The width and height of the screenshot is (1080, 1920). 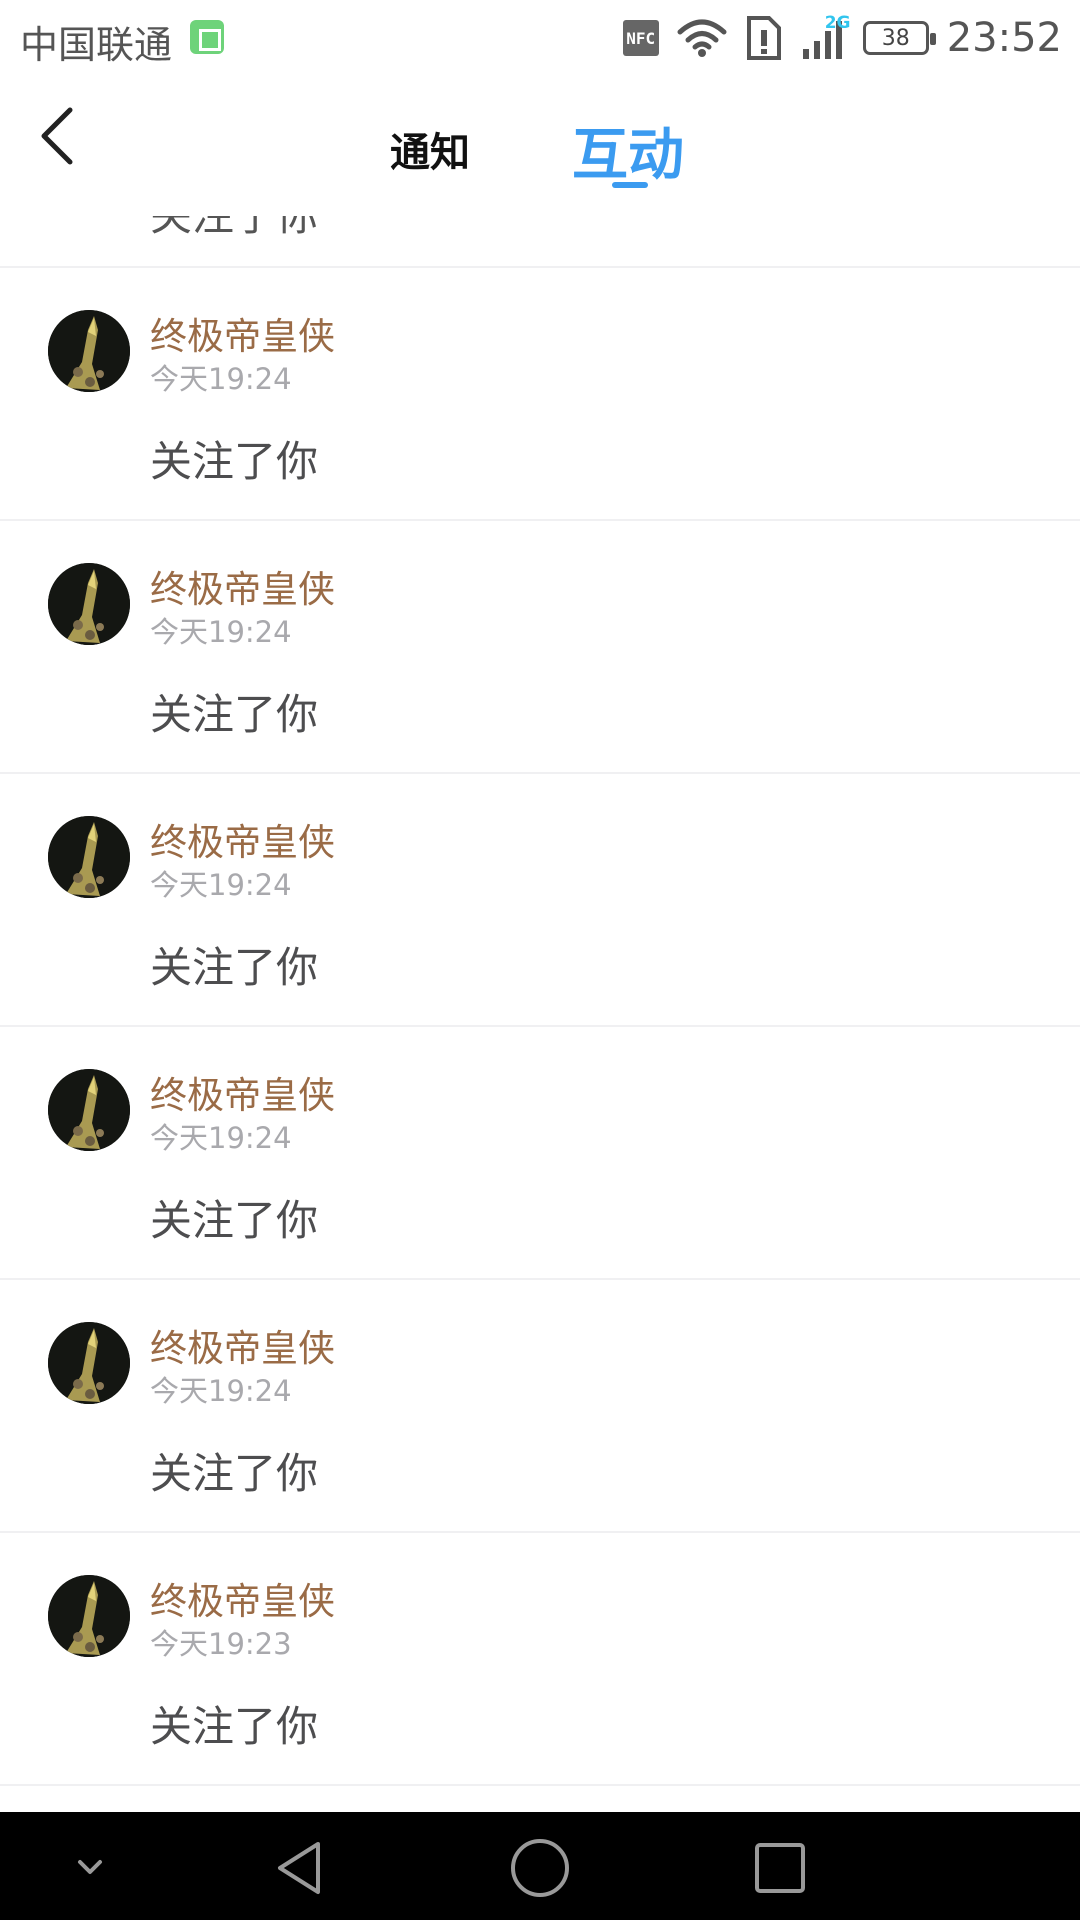 What do you see at coordinates (628, 150) in the screenshot?
I see `tab-interactions: 互动` at bounding box center [628, 150].